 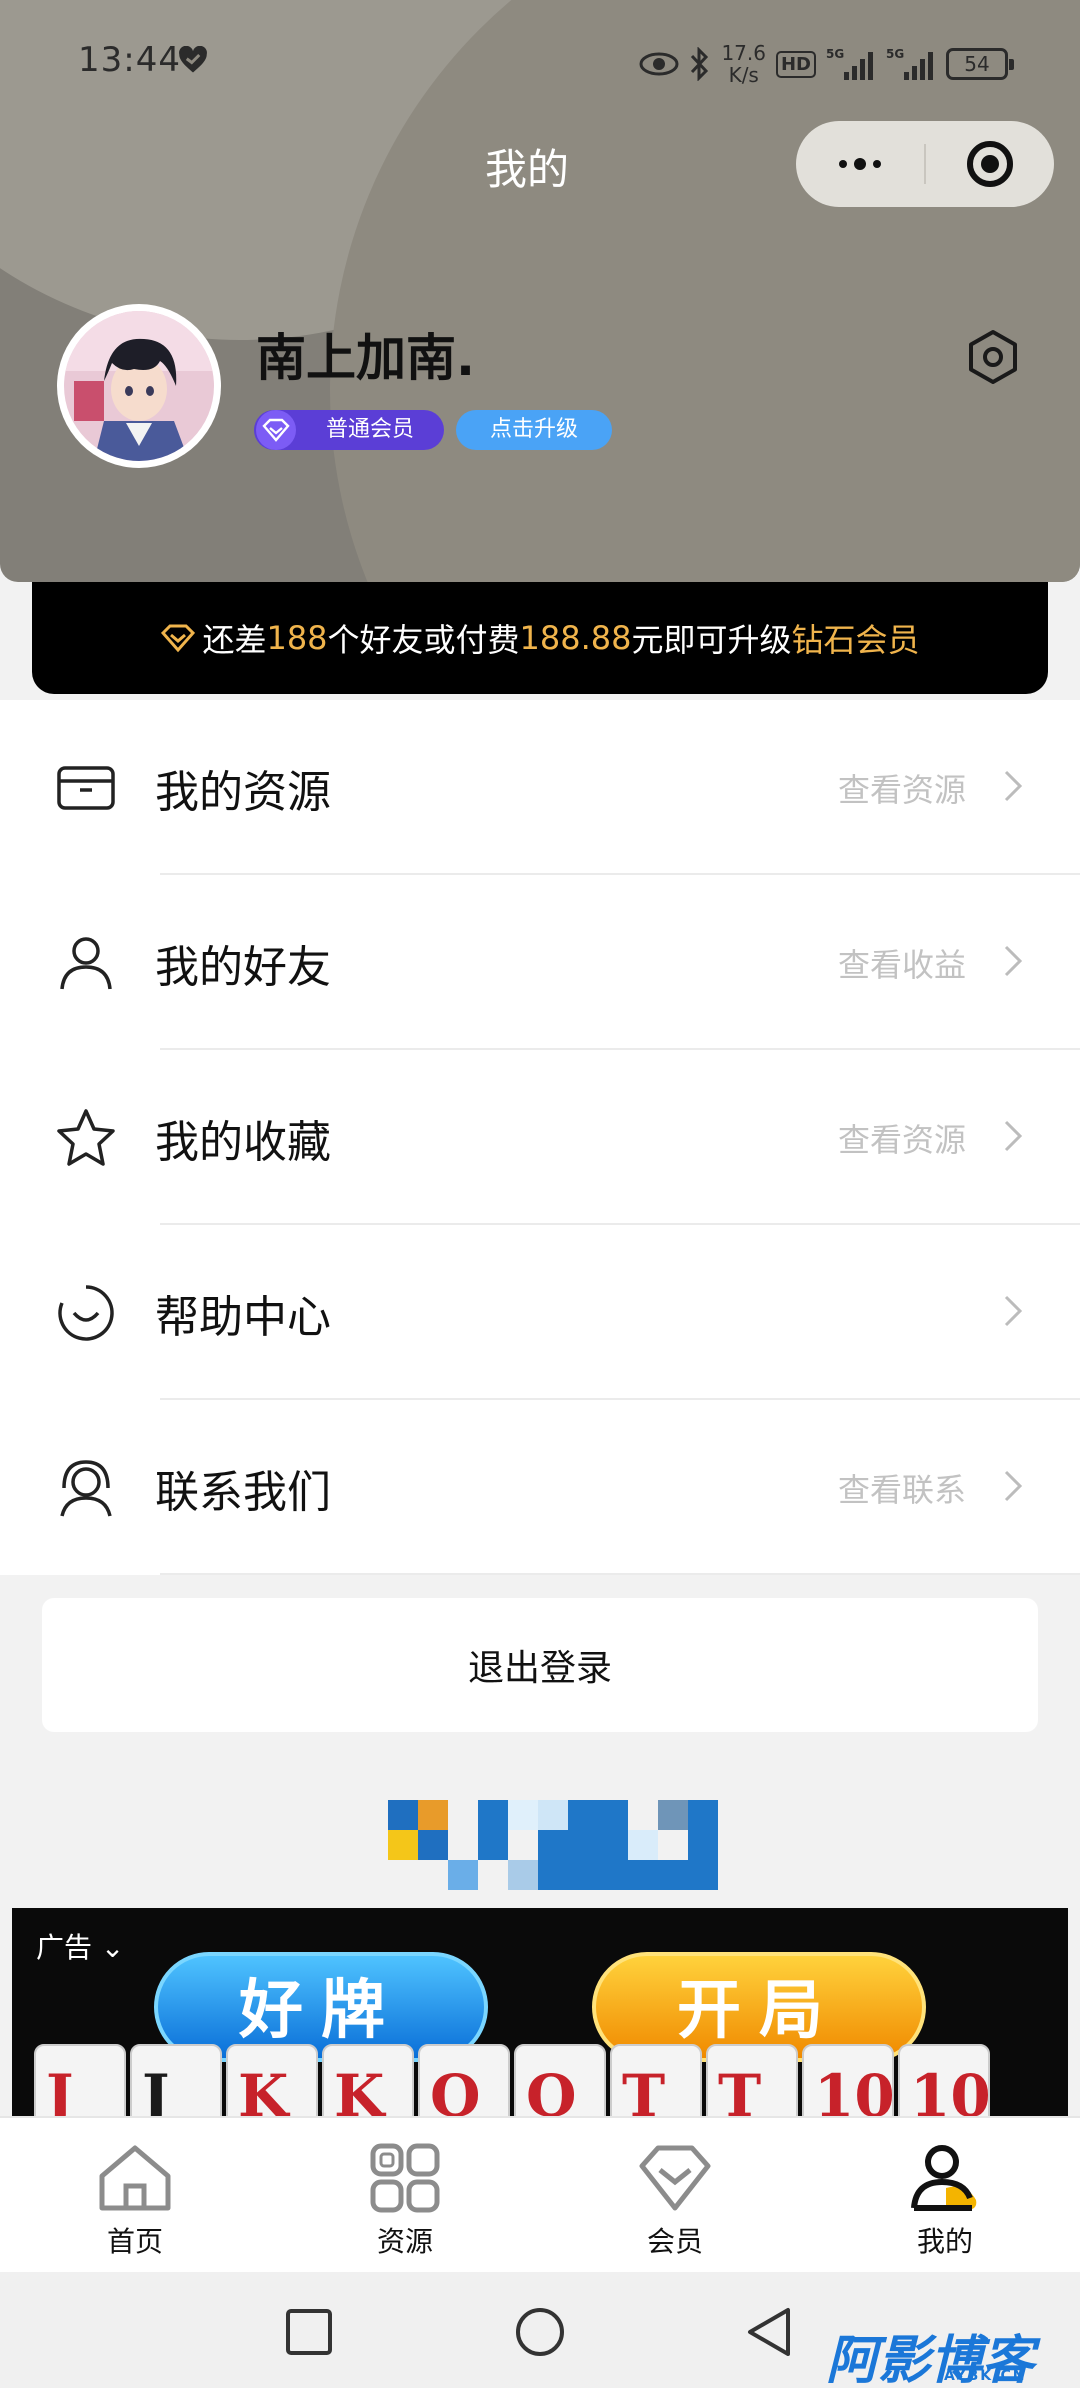 I want to click on profile-icon, so click(x=944, y=2178).